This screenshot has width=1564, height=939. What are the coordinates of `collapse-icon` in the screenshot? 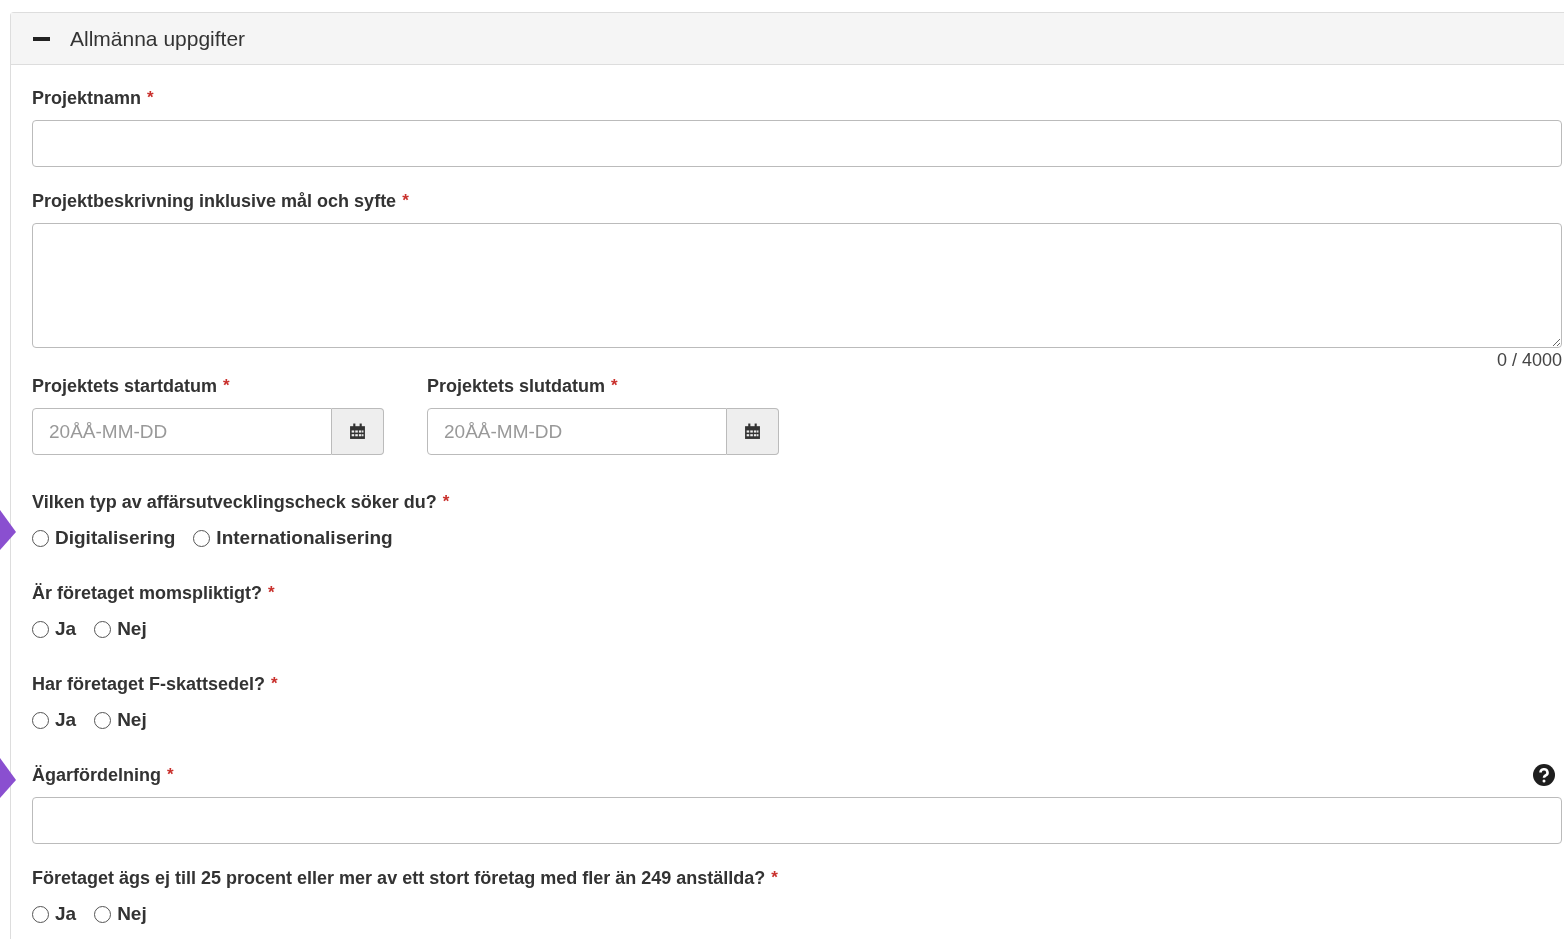 It's located at (41, 38).